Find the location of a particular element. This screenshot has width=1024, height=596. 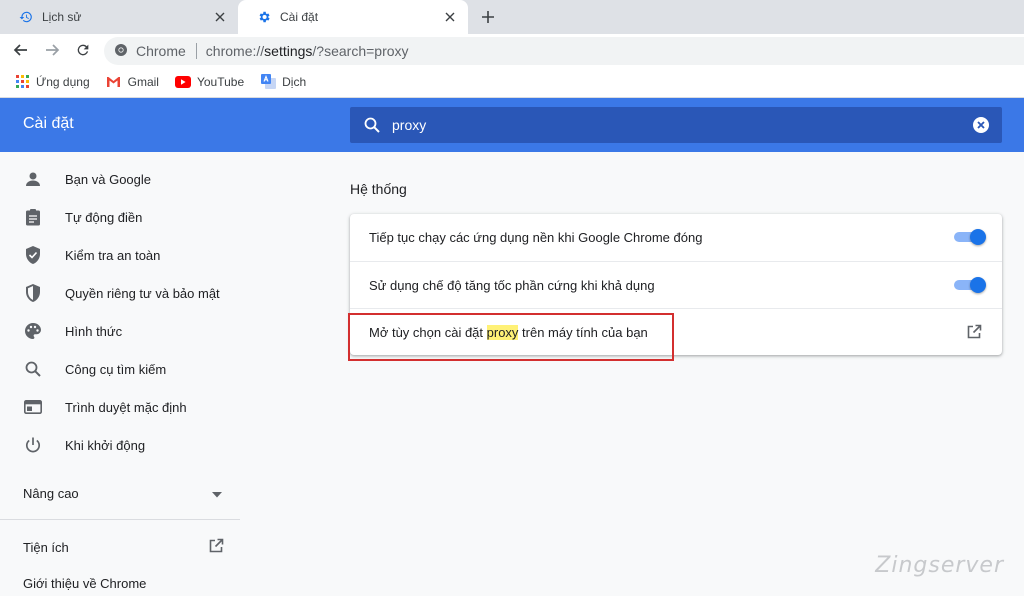

sidebar-item-privacy-security: Quyền riêng tư và bảo mật is located at coordinates (120, 293).